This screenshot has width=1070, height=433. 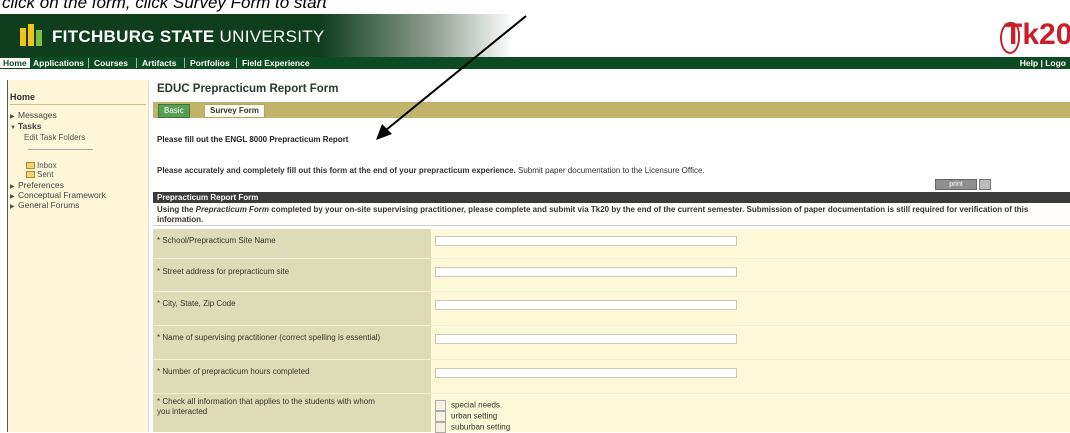 I want to click on site-name-input, so click(x=586, y=241).